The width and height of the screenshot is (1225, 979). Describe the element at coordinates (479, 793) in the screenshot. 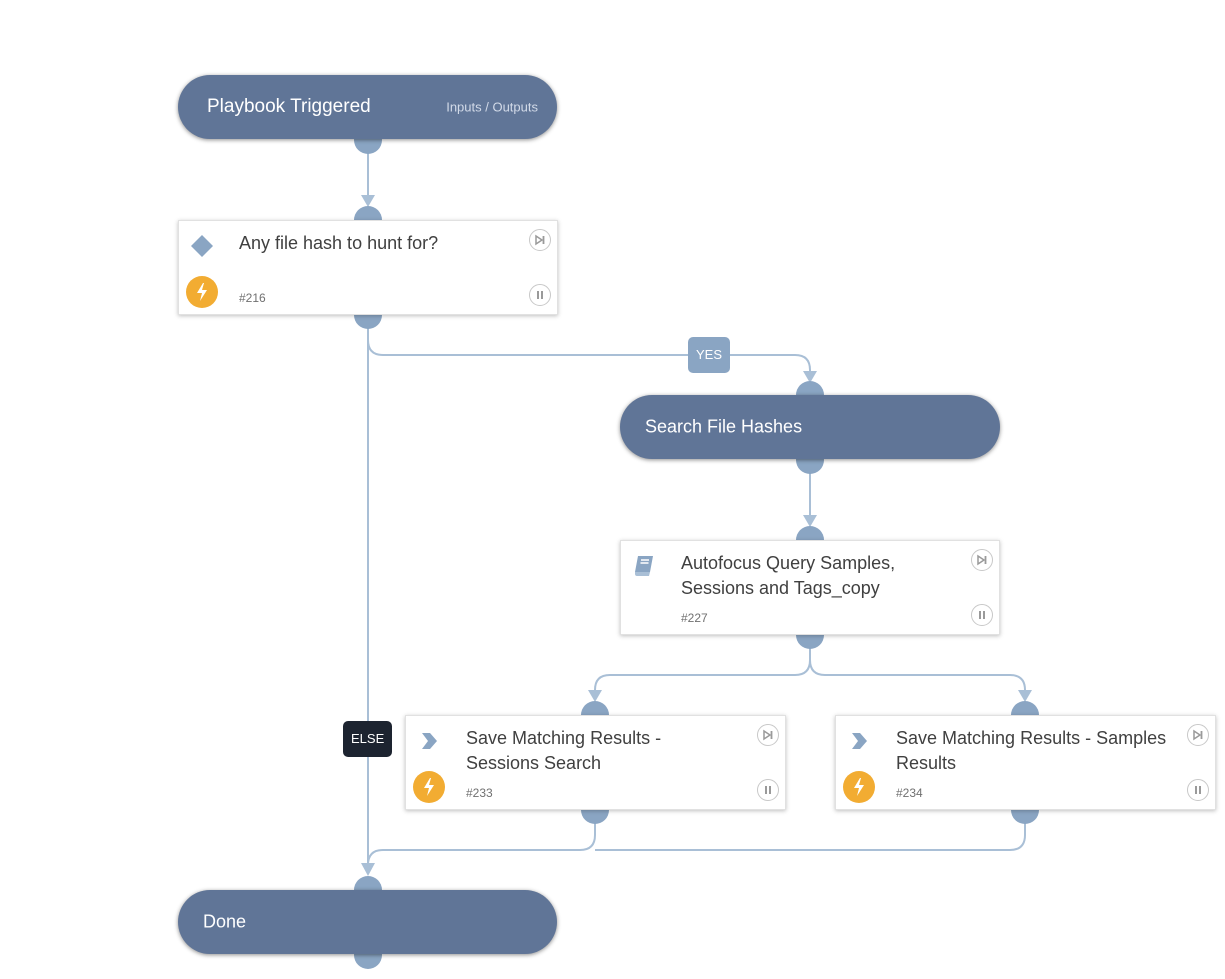

I see `task-id: #233` at that location.